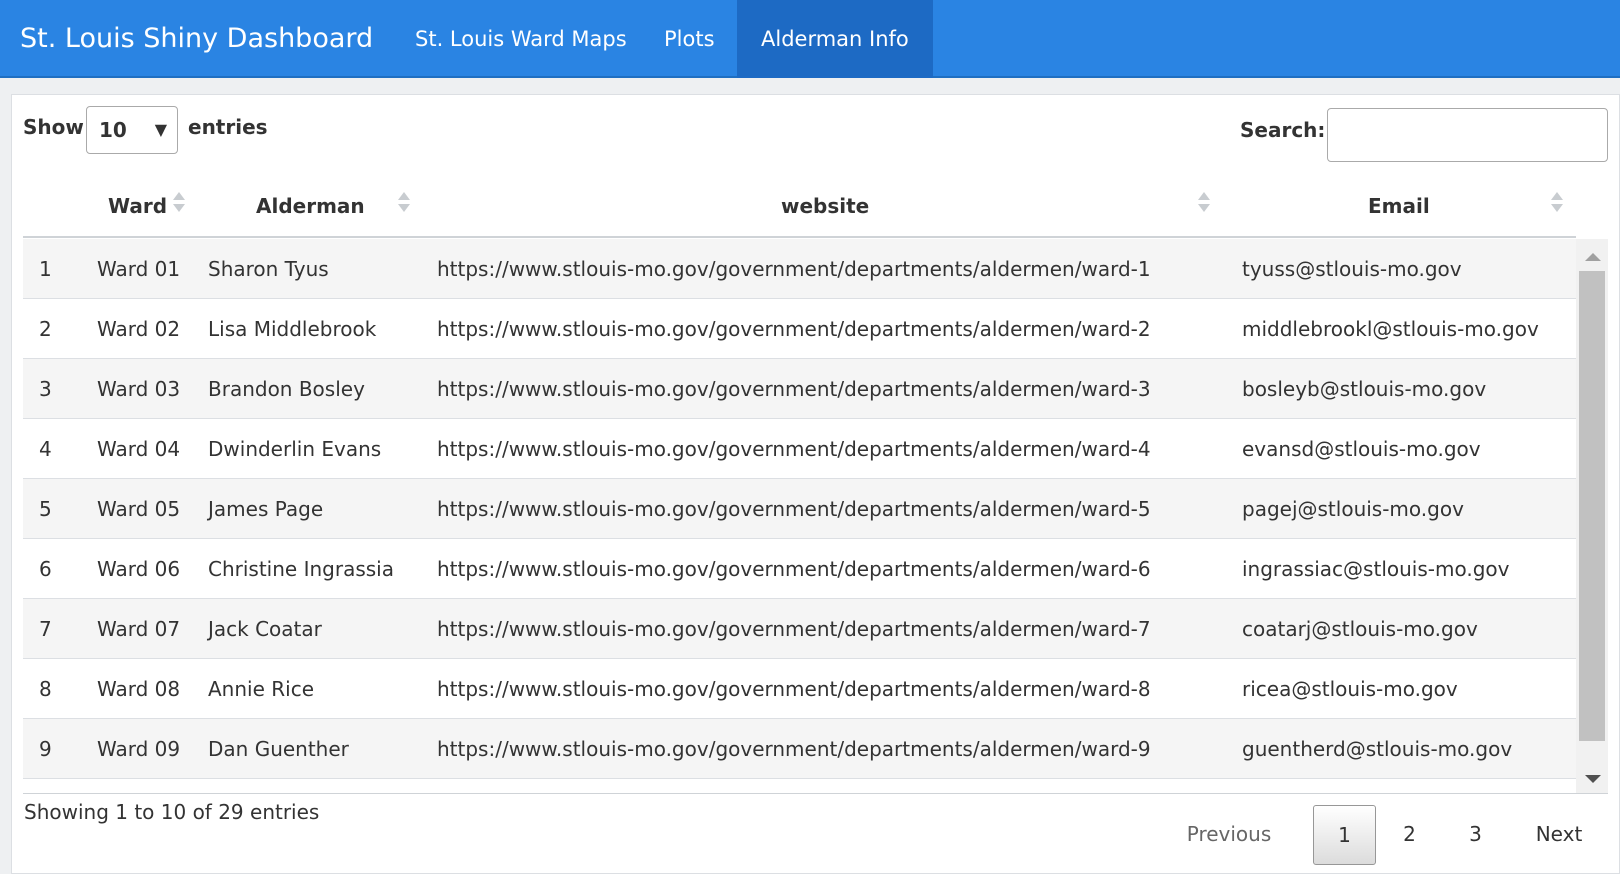  I want to click on column-header-ward: Ward, so click(137, 207).